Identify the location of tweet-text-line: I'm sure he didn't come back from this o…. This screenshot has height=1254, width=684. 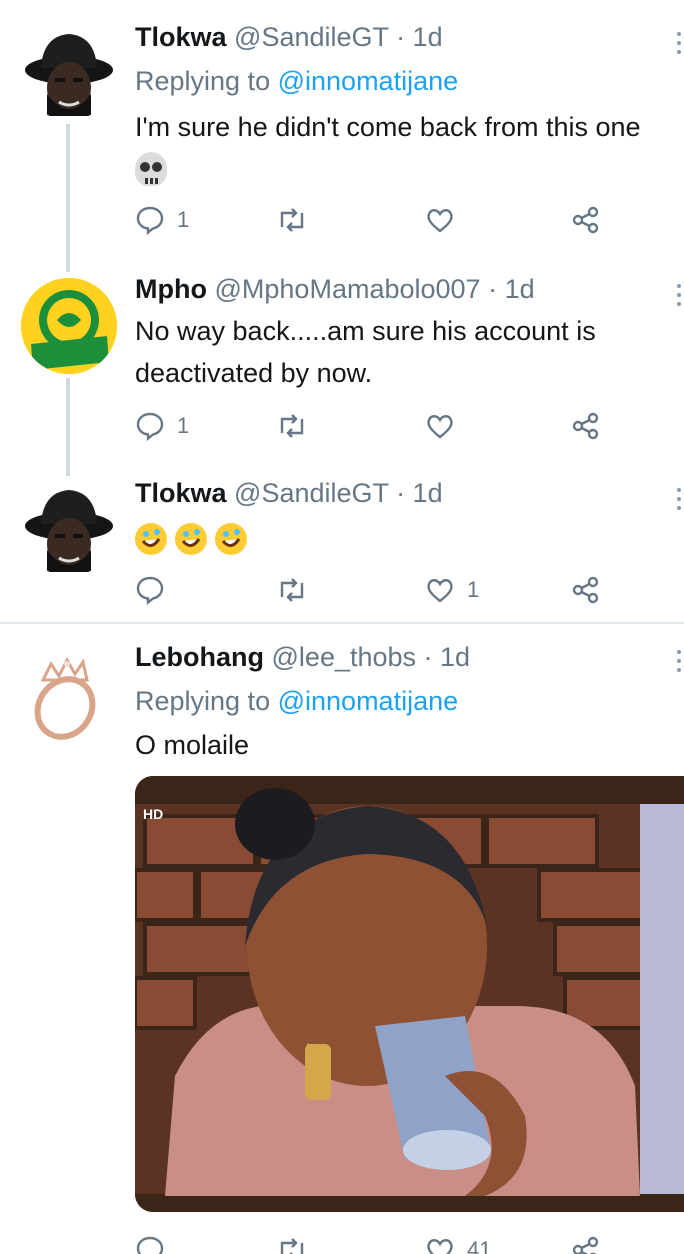
(388, 127).